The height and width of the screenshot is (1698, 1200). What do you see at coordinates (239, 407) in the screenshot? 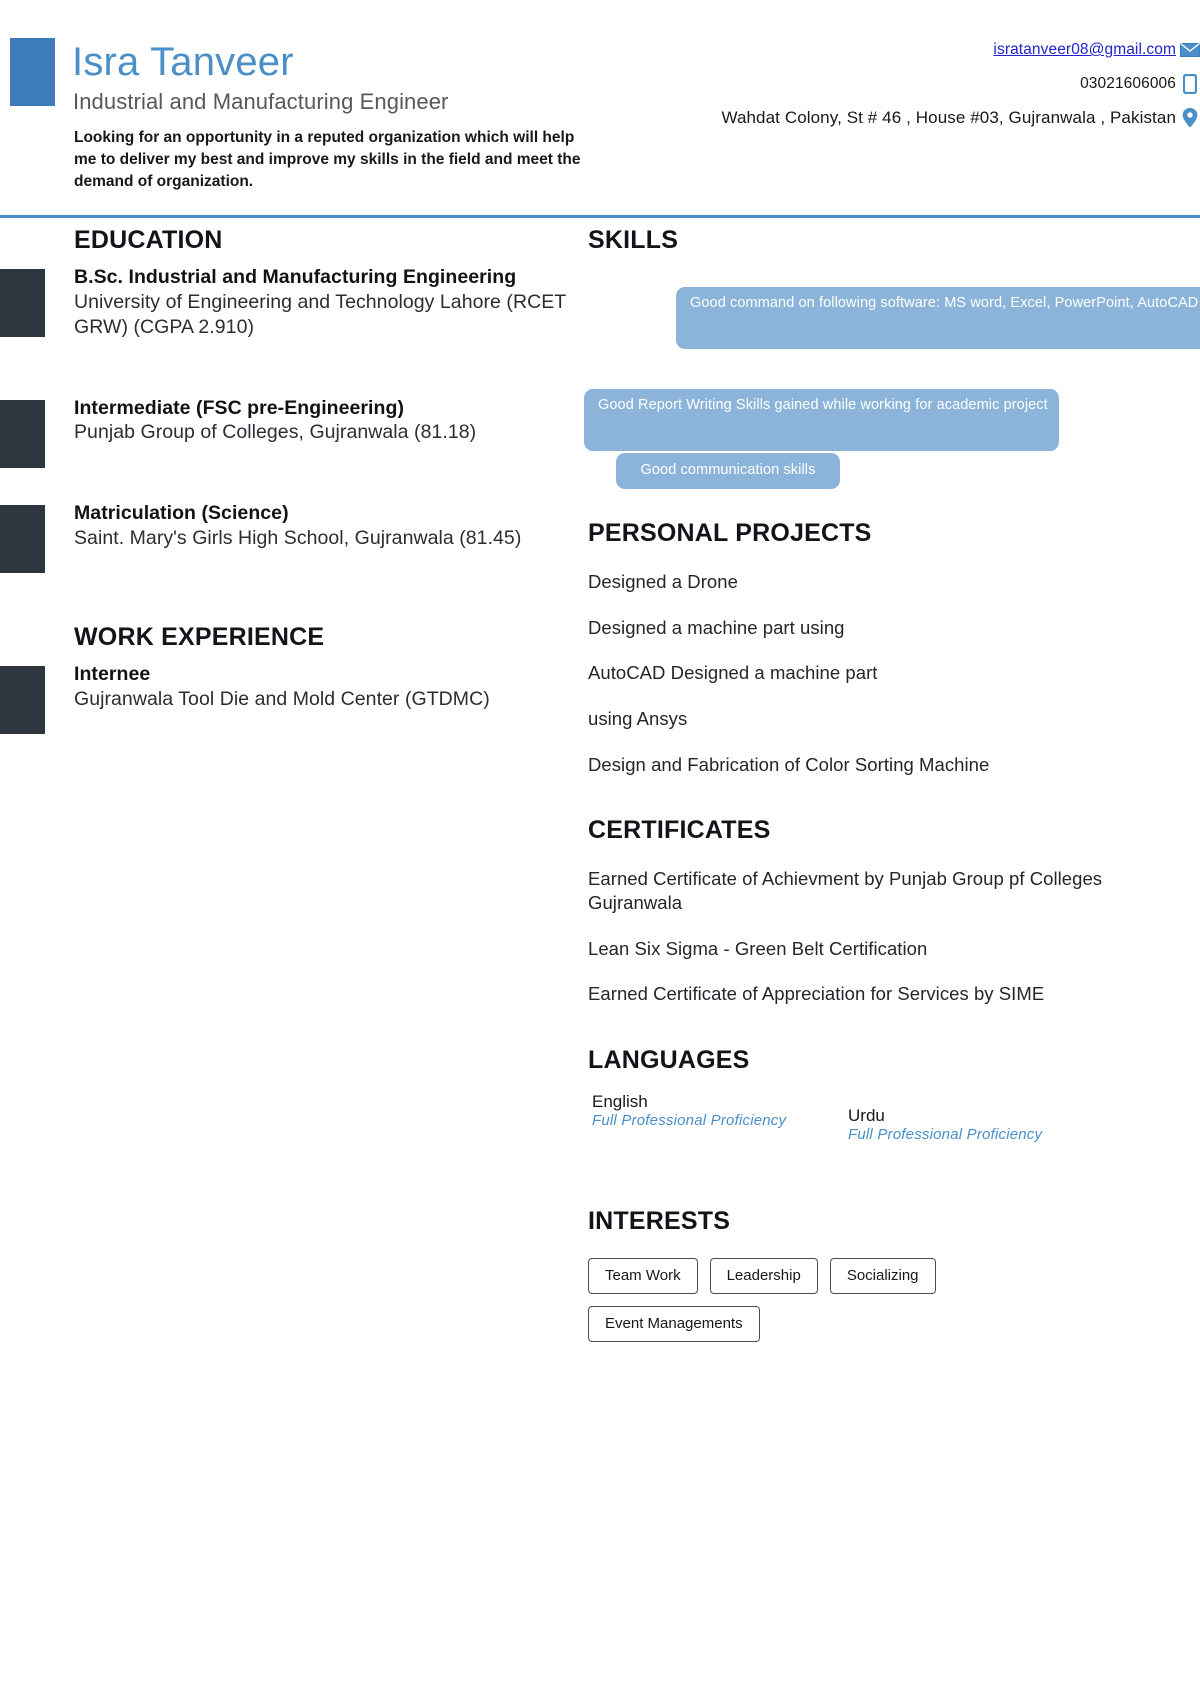
I see `education-degree: Intermediate (FSC pre-Engineering)` at bounding box center [239, 407].